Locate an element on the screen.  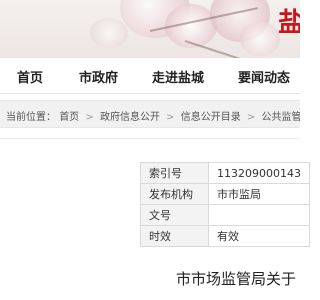
breadcrumb-bar: 当前位置： 首页 > 政府信息公开 > 信息公开目录 > 公共监管信息 > 十 is located at coordinates (150, 114).